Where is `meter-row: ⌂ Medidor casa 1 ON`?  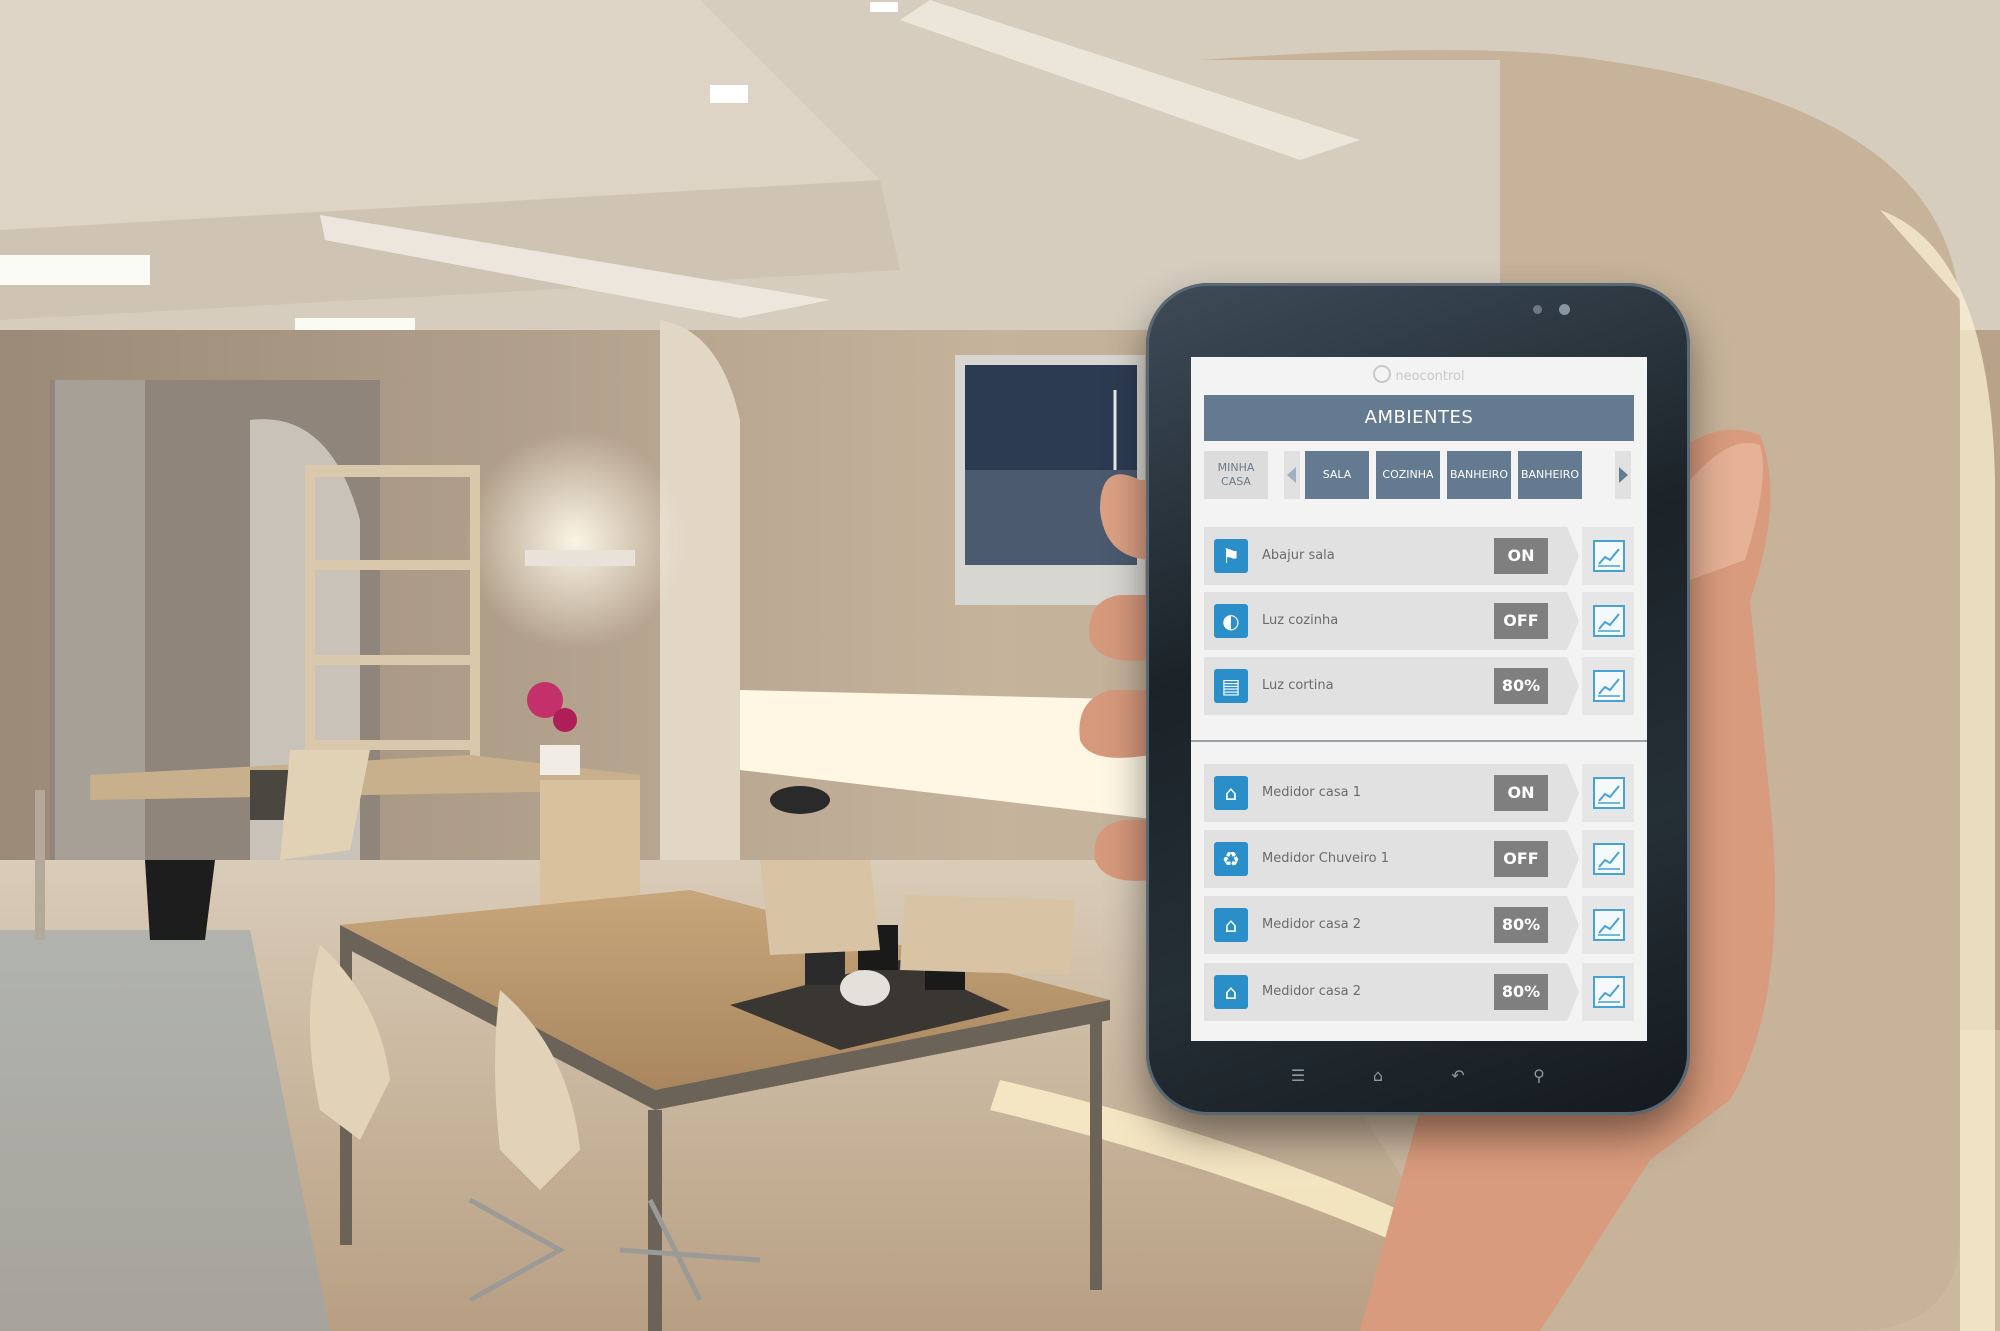 meter-row: ⌂ Medidor casa 1 ON is located at coordinates (1419, 793).